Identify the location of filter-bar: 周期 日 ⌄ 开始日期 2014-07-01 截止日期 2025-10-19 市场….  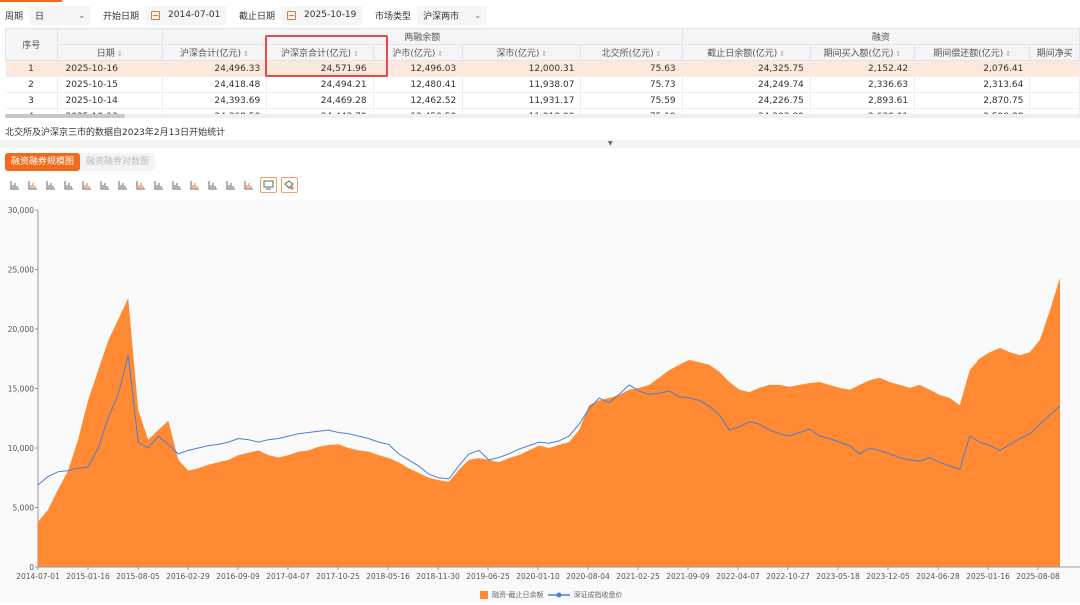
(244, 15).